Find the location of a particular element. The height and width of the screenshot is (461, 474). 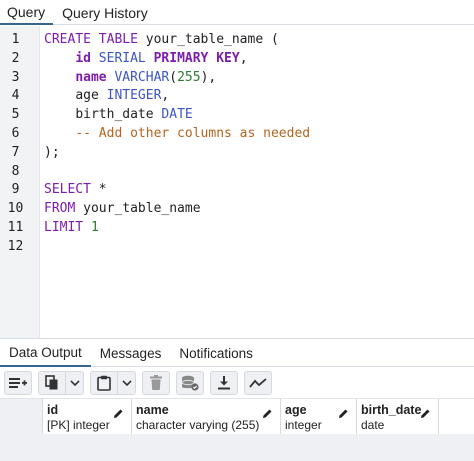

tab-data-output: Data Output is located at coordinates (45, 353).